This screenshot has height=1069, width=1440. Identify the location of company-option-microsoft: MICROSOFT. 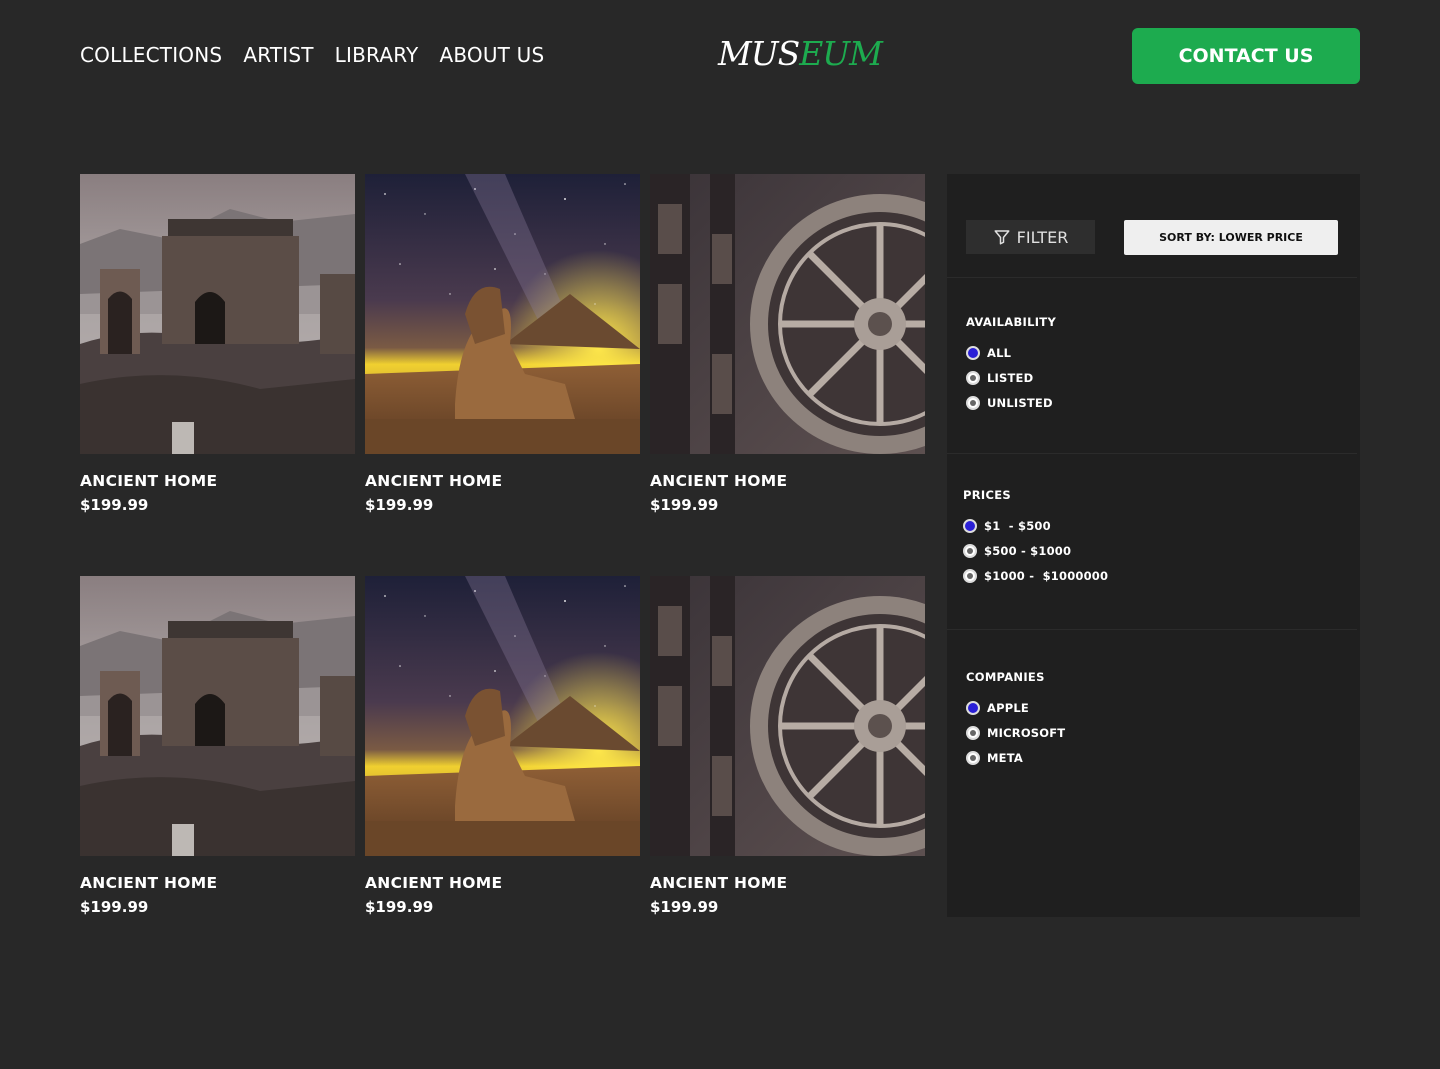
(1015, 732).